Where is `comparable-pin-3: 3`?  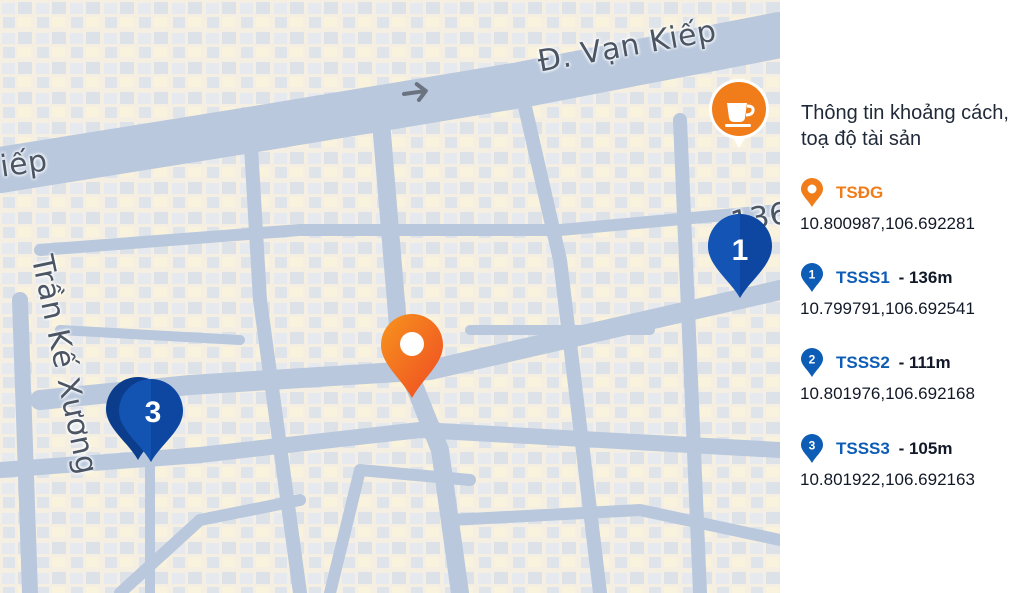
comparable-pin-3: 3 is located at coordinates (147, 419).